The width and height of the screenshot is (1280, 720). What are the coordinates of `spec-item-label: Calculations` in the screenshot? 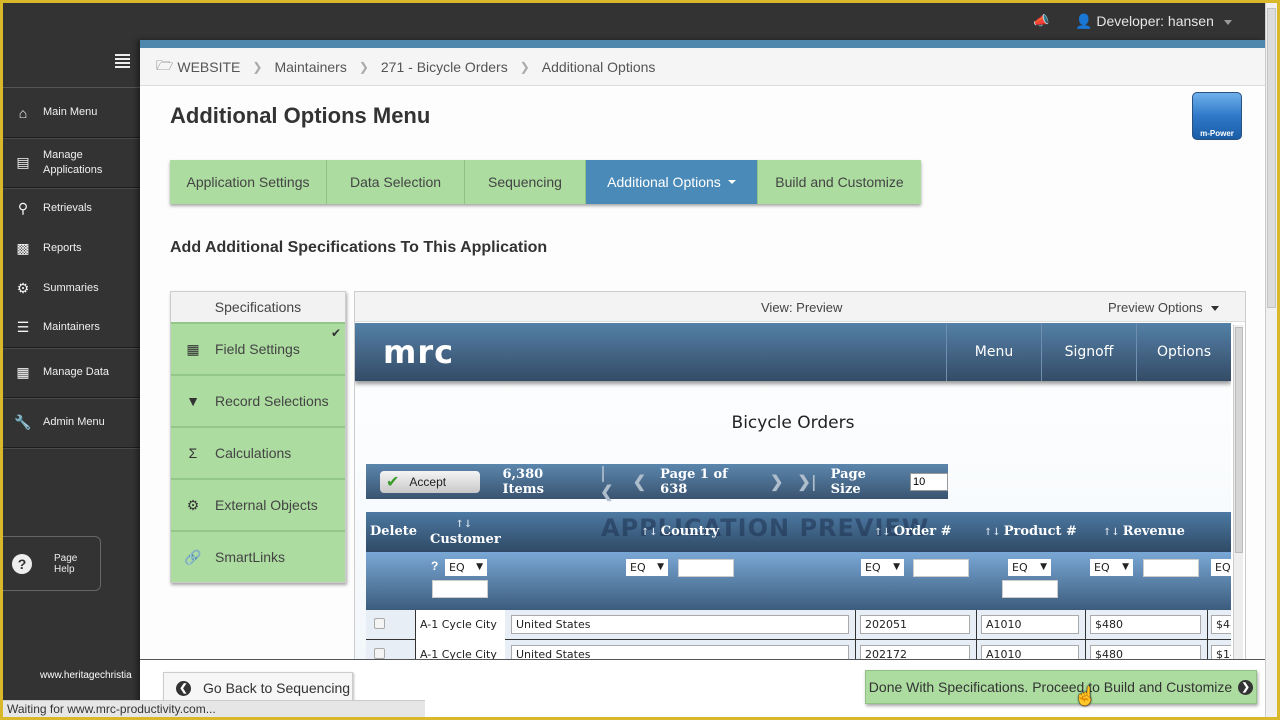 It's located at (253, 453).